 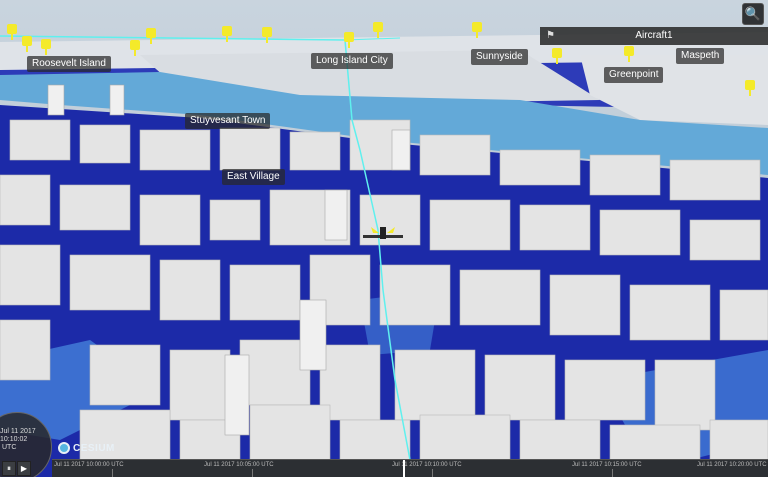 What do you see at coordinates (700, 56) in the screenshot?
I see `place-label-maspeth: Maspeth` at bounding box center [700, 56].